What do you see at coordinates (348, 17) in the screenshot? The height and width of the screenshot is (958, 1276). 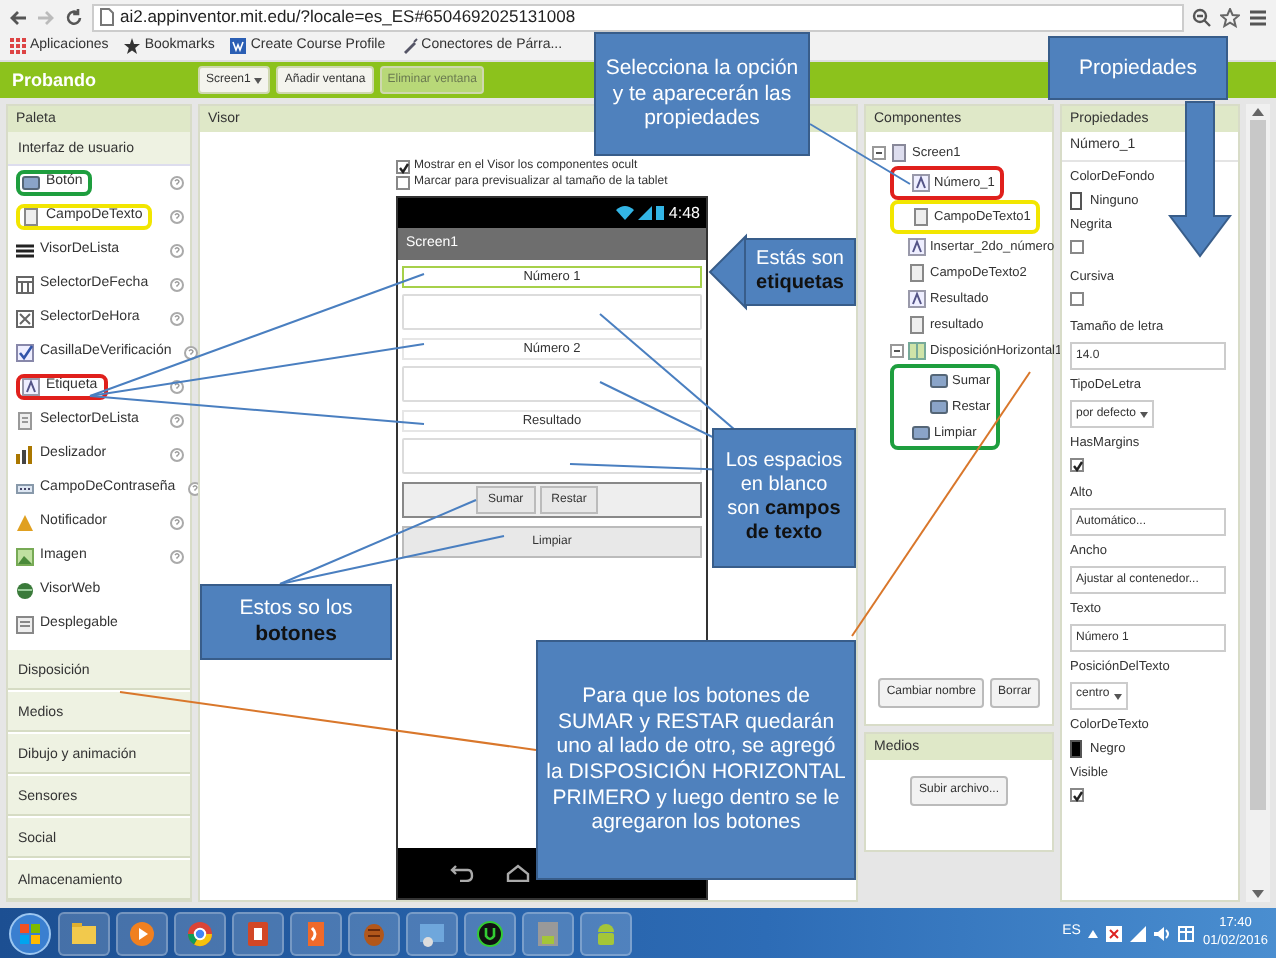 I see `url-text: ai2.appinventor.mit.edu/?locale=es_ES#6504692025131008` at bounding box center [348, 17].